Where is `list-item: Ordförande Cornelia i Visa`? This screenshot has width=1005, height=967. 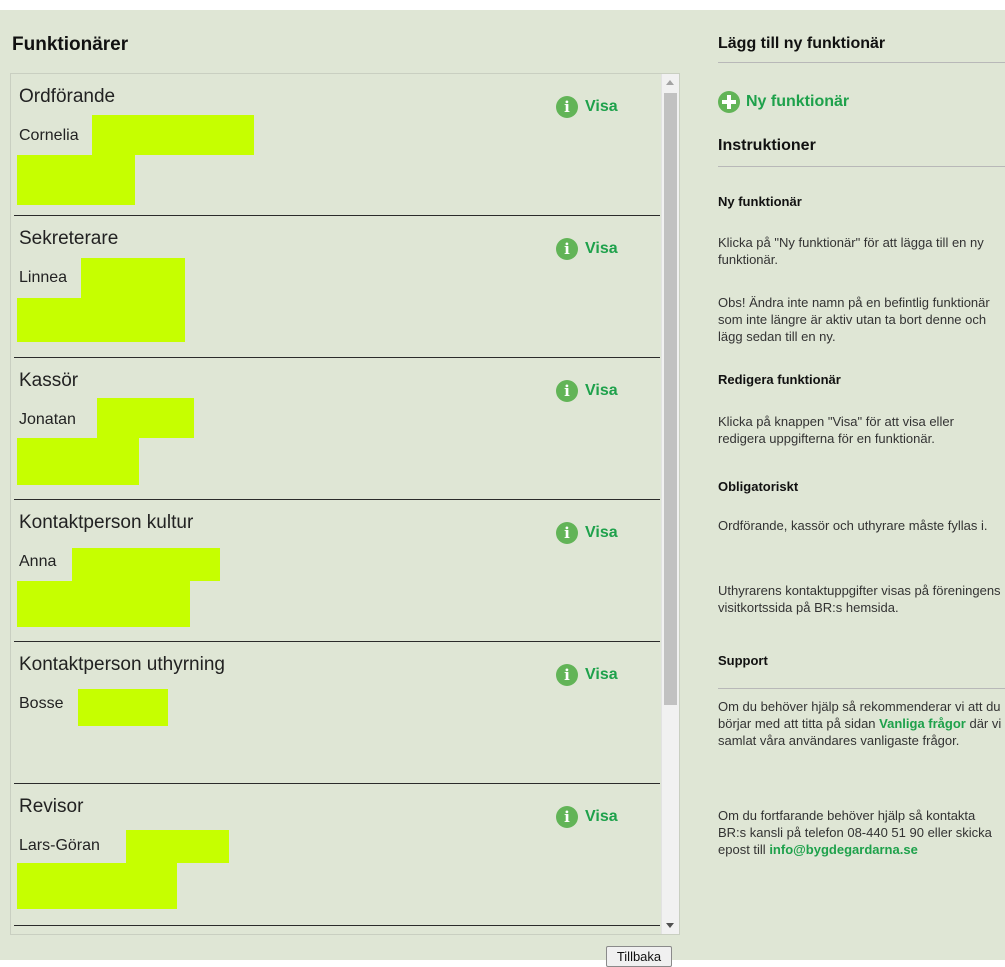 list-item: Ordförande Cornelia i Visa is located at coordinates (337, 145).